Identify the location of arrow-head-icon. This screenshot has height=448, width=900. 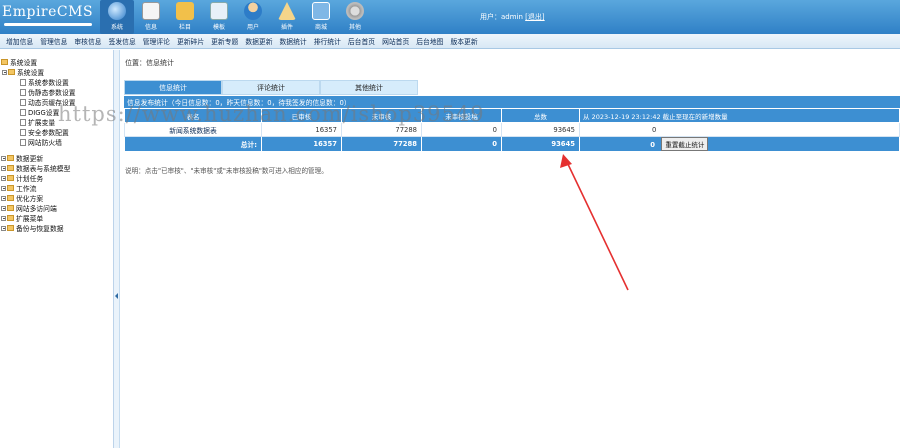
(566, 161).